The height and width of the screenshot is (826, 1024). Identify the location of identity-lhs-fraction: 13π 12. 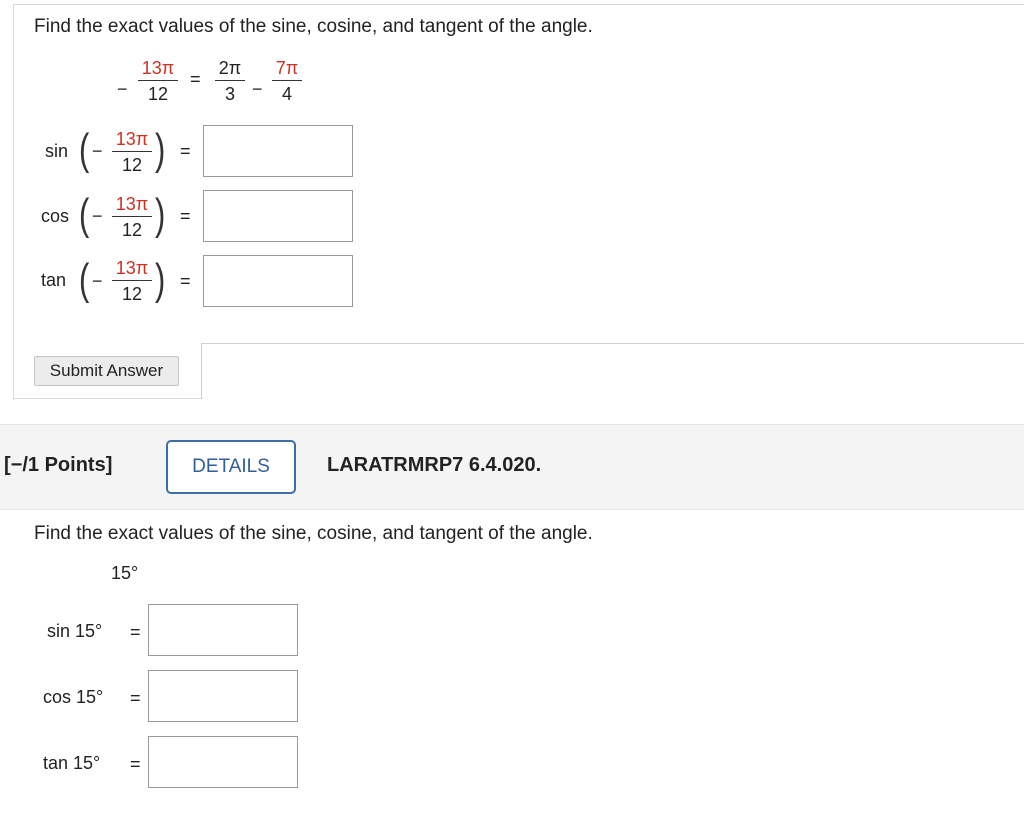
(158, 81).